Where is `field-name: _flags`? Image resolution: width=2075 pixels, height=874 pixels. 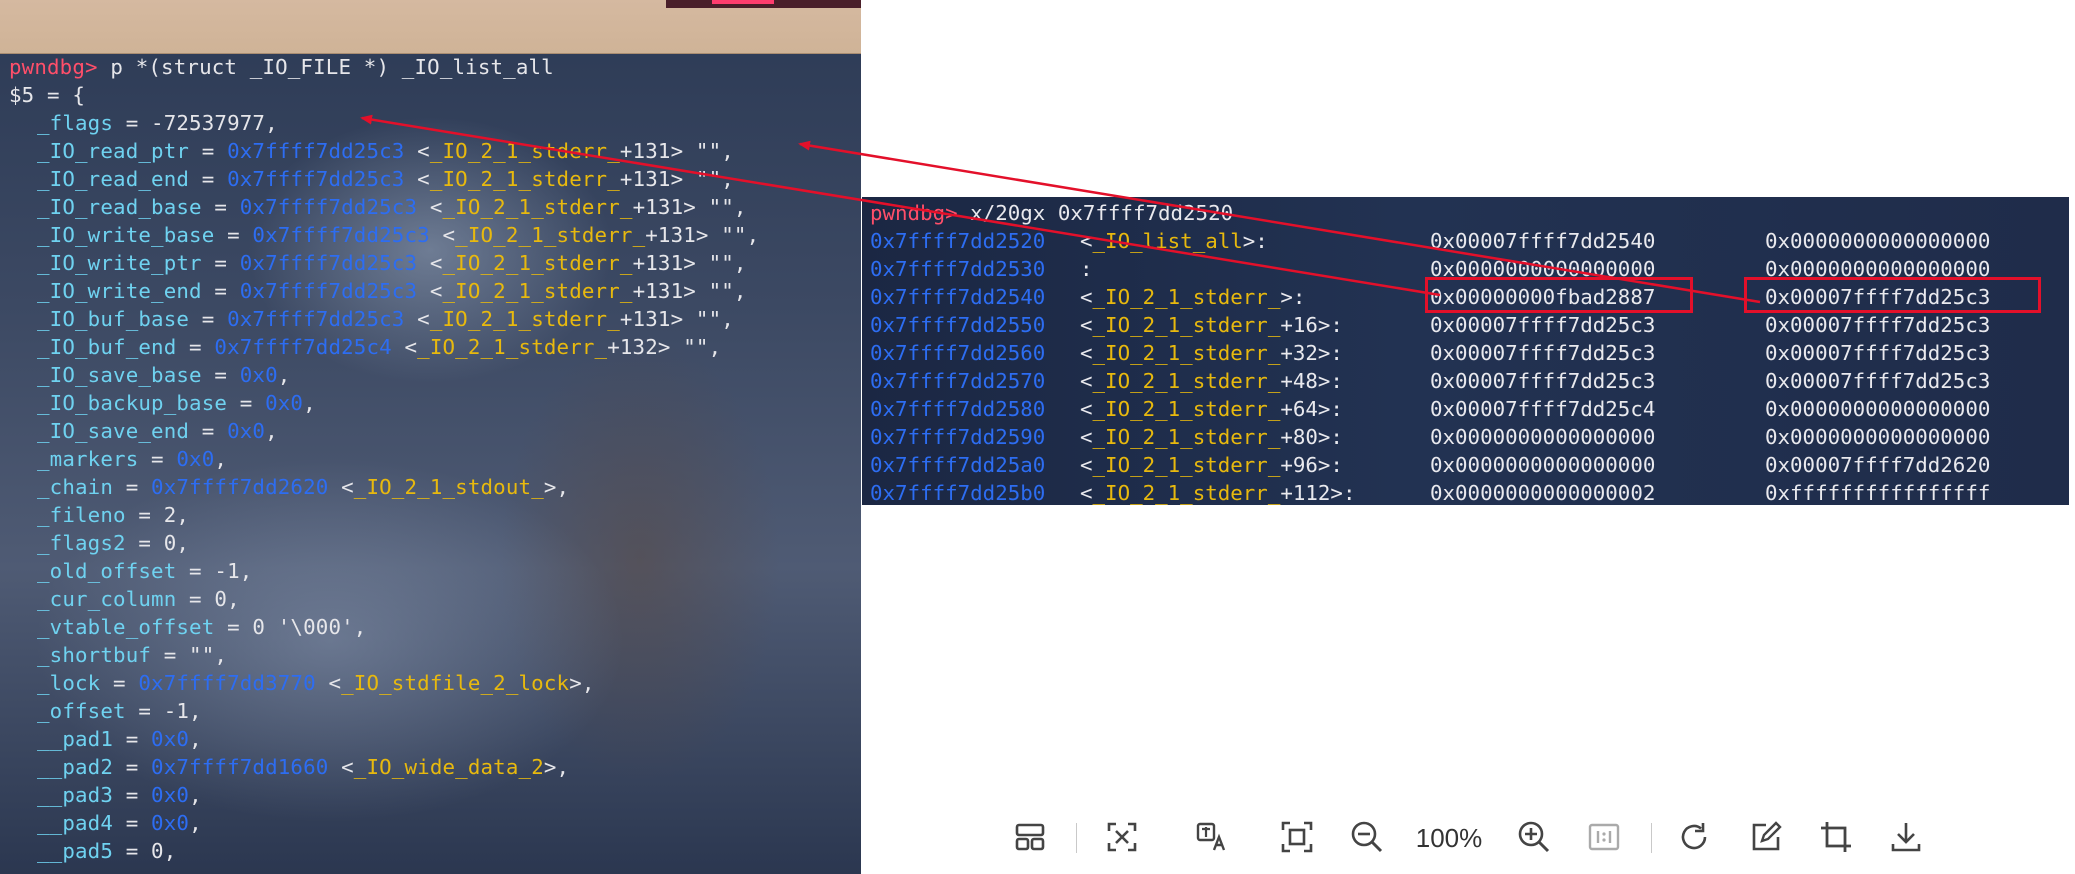 field-name: _flags is located at coordinates (75, 123).